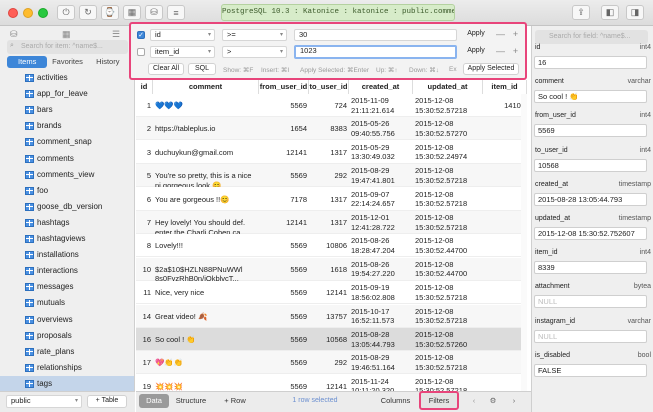 This screenshot has height=412, width=653. I want to click on sidebar-item-tags: tags, so click(67, 383).